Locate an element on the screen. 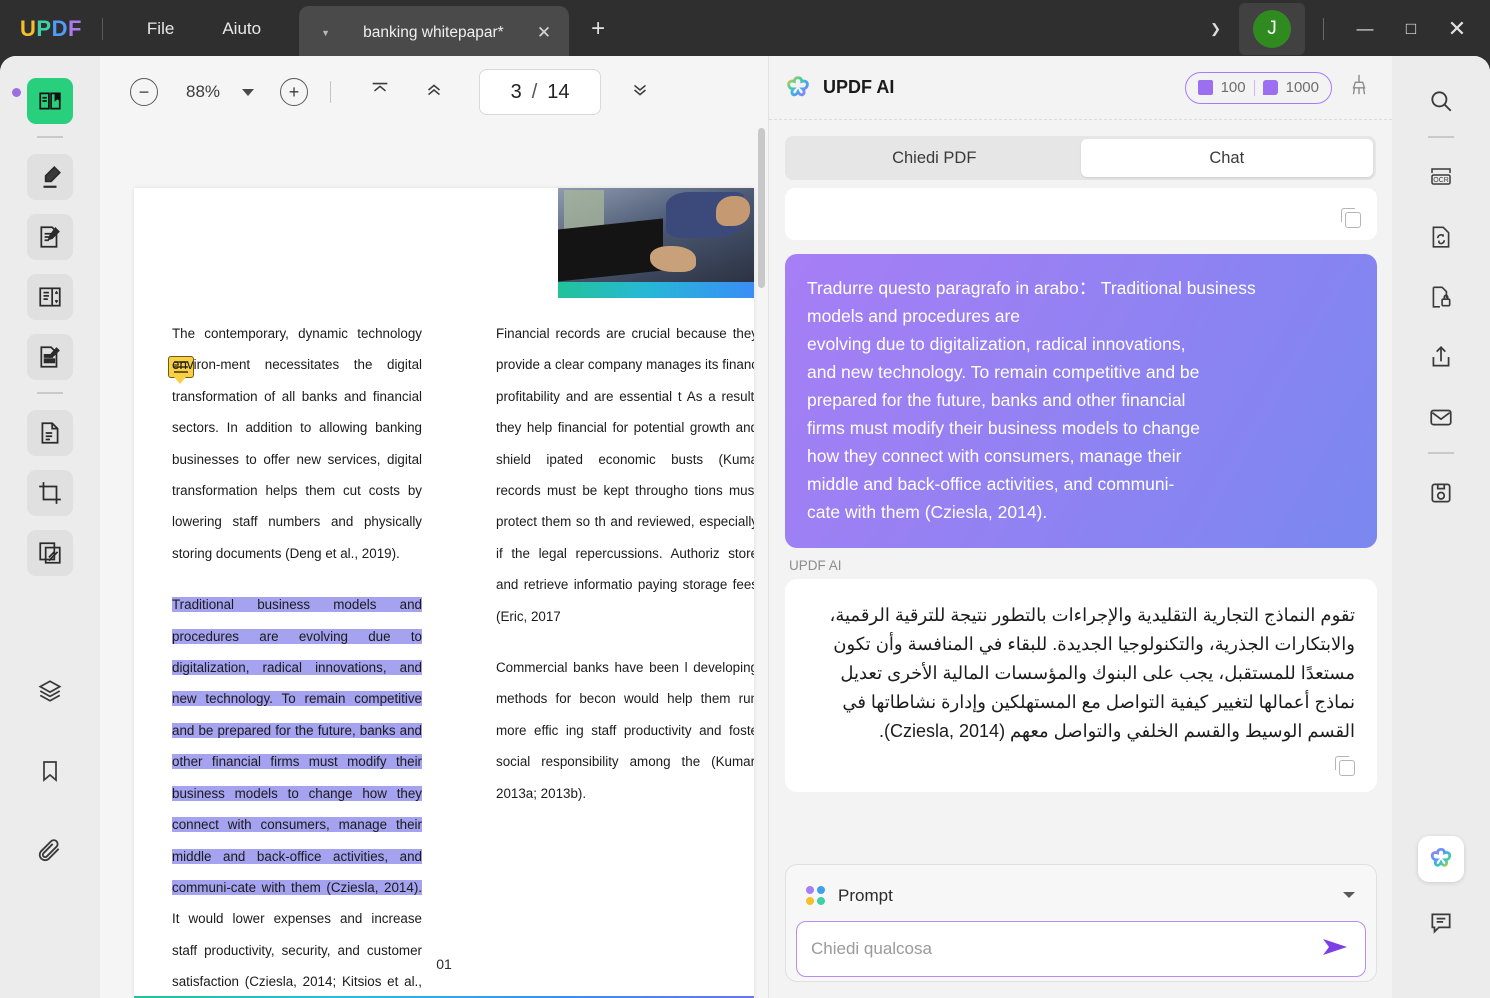 The width and height of the screenshot is (1490, 998). tool-comments is located at coordinates (1441, 923).